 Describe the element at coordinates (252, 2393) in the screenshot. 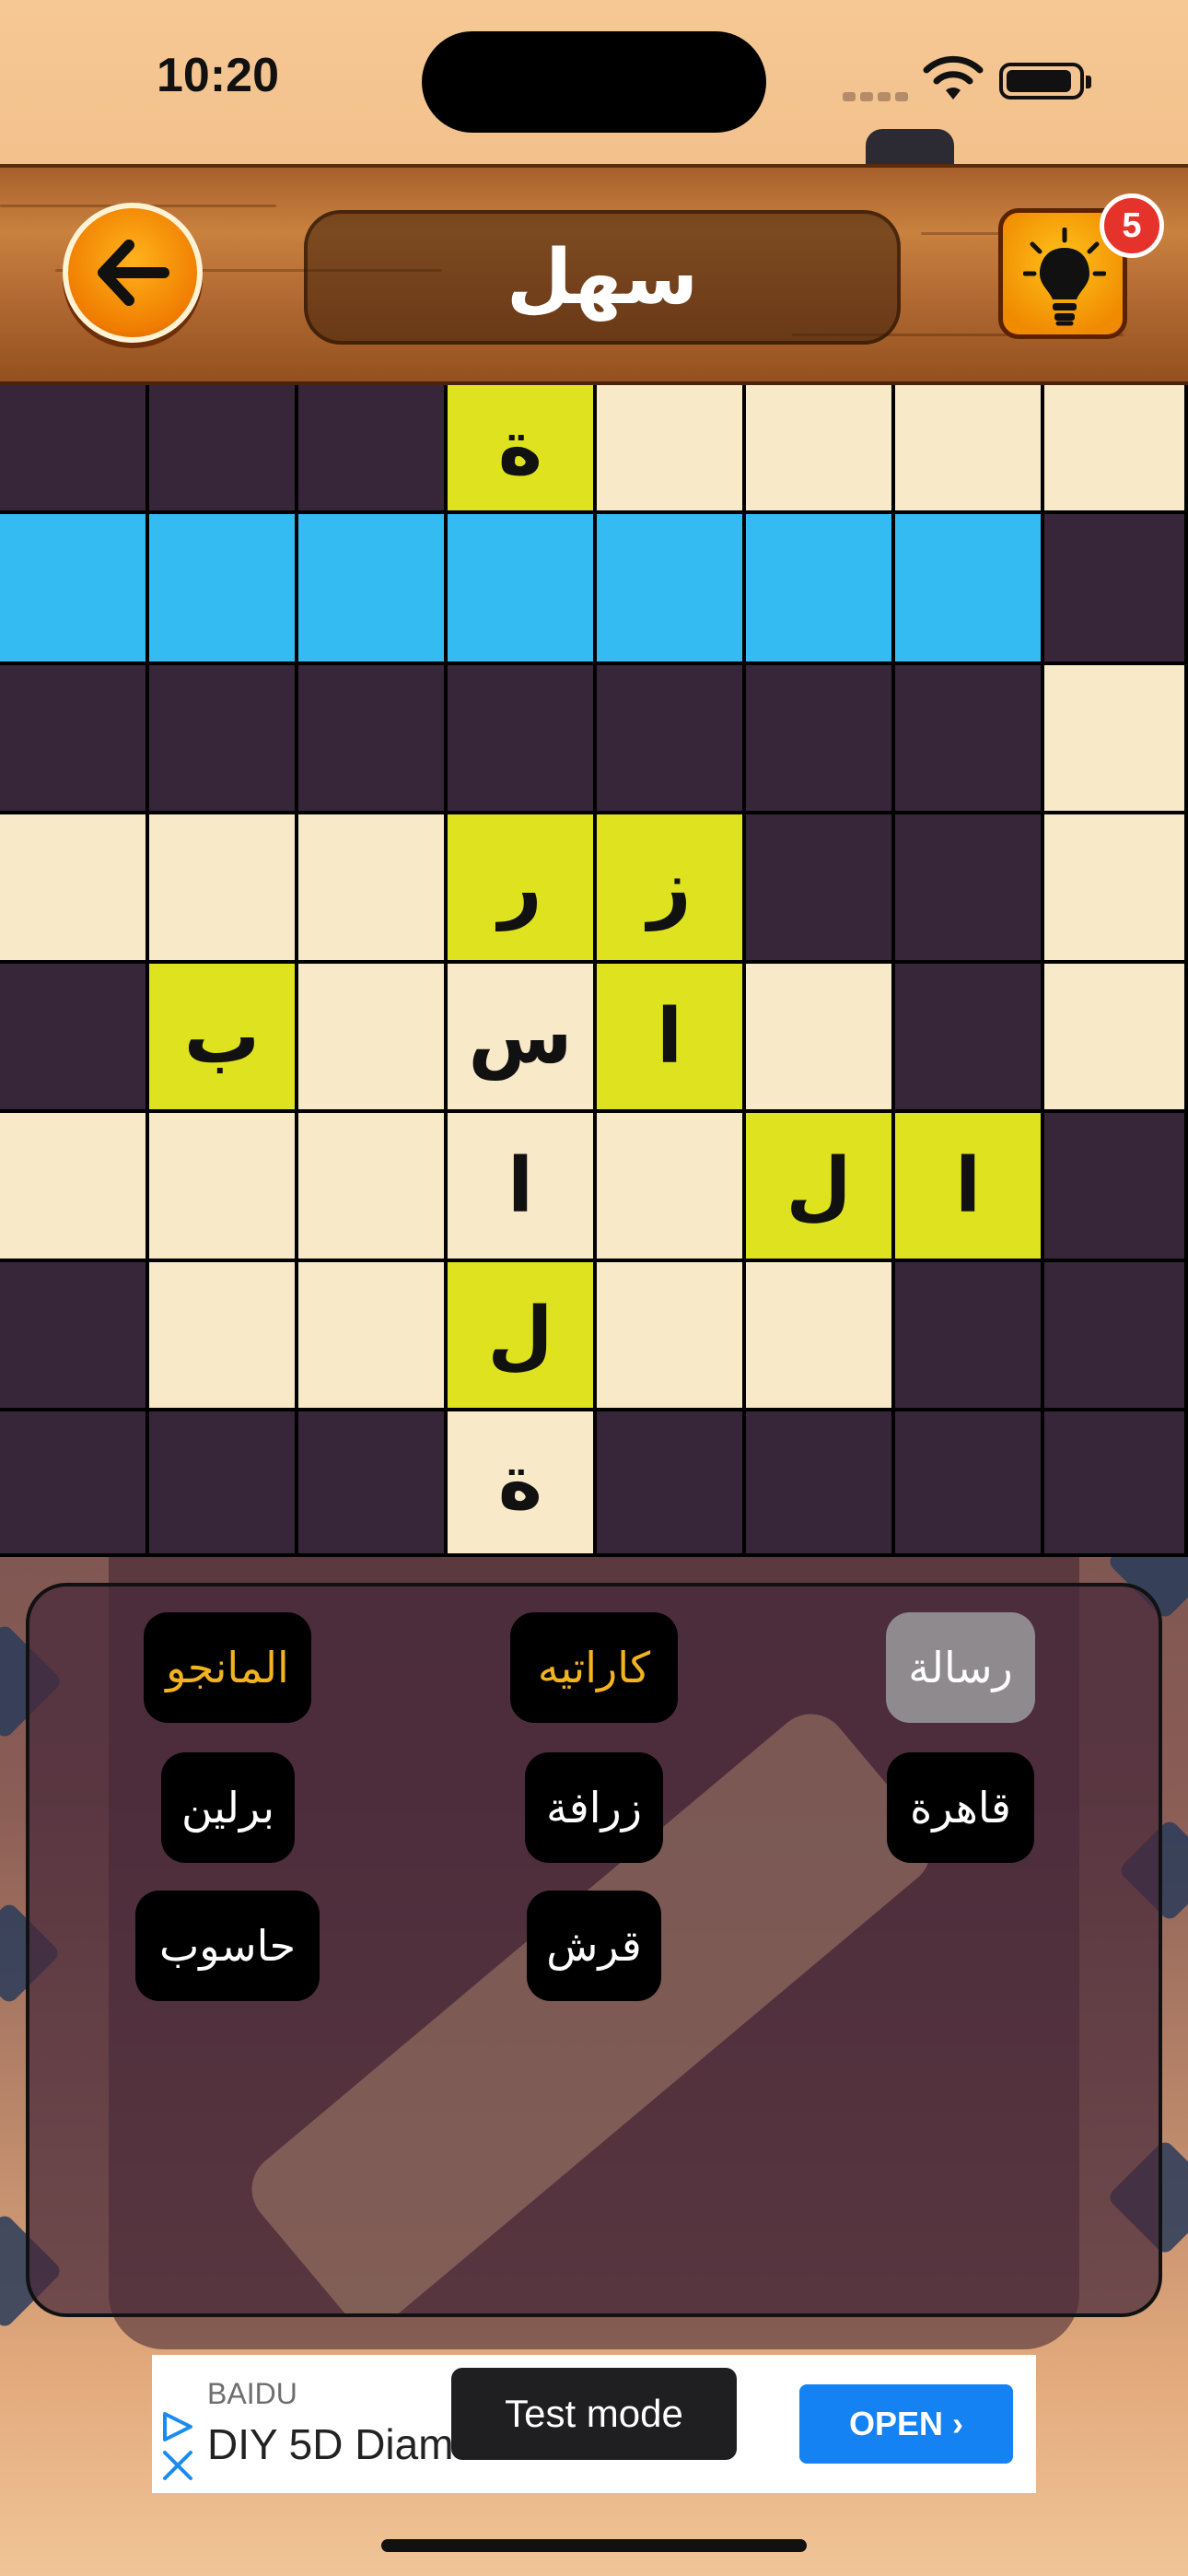

I see `ad-brand: BAIDU` at that location.